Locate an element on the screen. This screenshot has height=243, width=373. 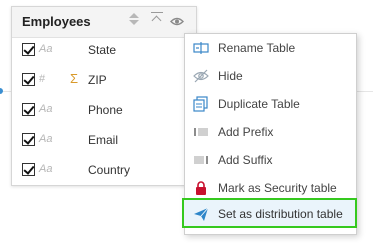
field-row-state: Aa State is located at coordinates (99, 51).